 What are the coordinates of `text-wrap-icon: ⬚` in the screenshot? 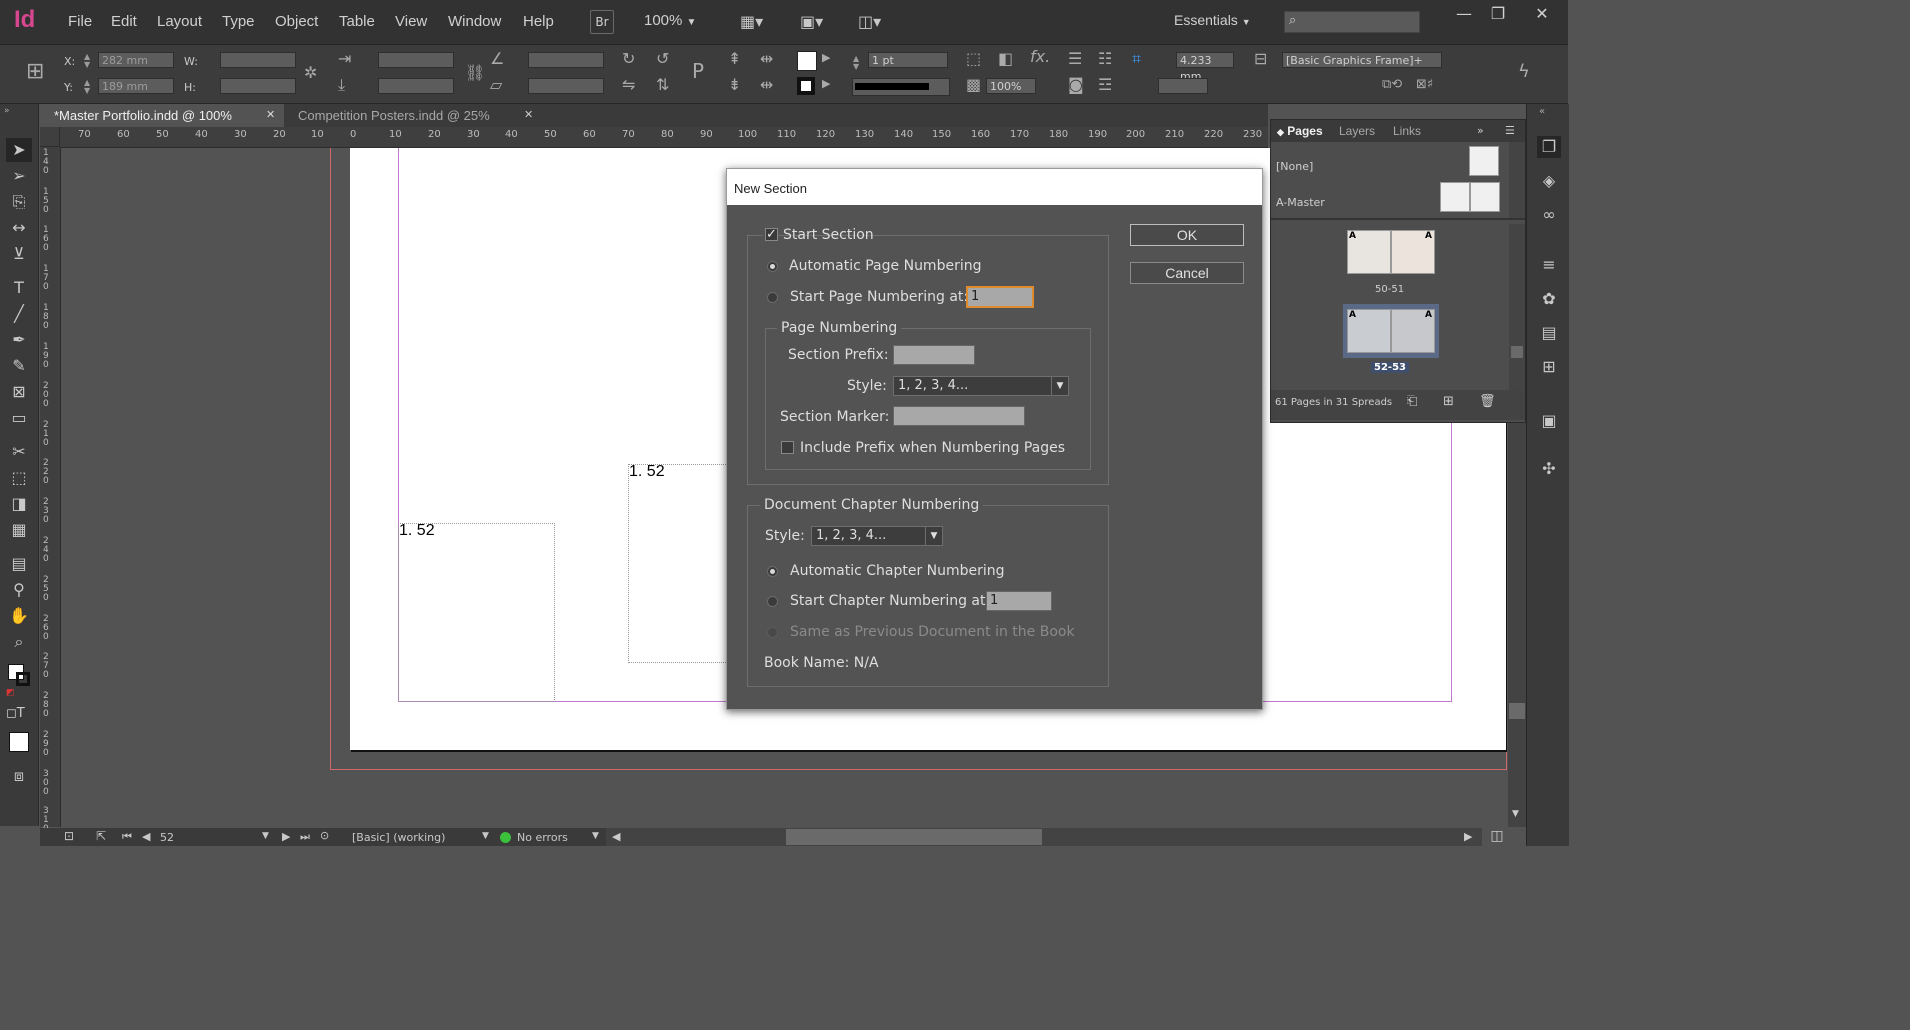 It's located at (973, 58).